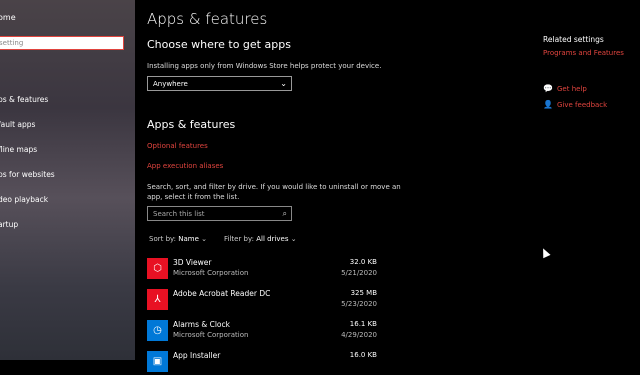  What do you see at coordinates (572, 89) in the screenshot?
I see `get-help-label: Get help` at bounding box center [572, 89].